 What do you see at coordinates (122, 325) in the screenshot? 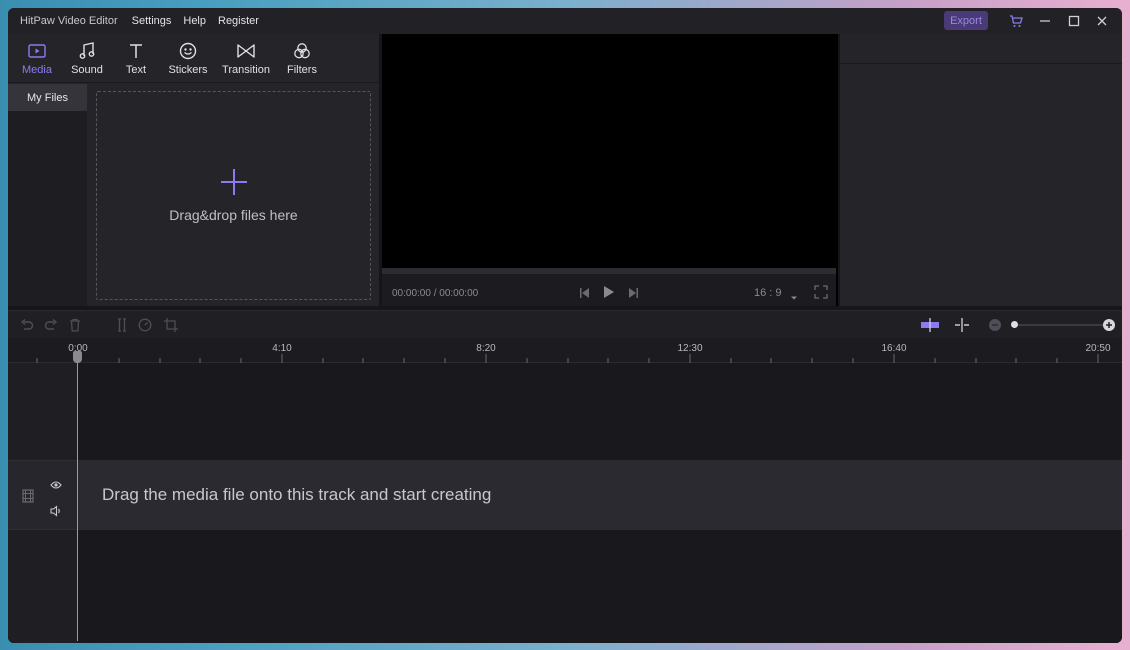
I see `split-icon` at bounding box center [122, 325].